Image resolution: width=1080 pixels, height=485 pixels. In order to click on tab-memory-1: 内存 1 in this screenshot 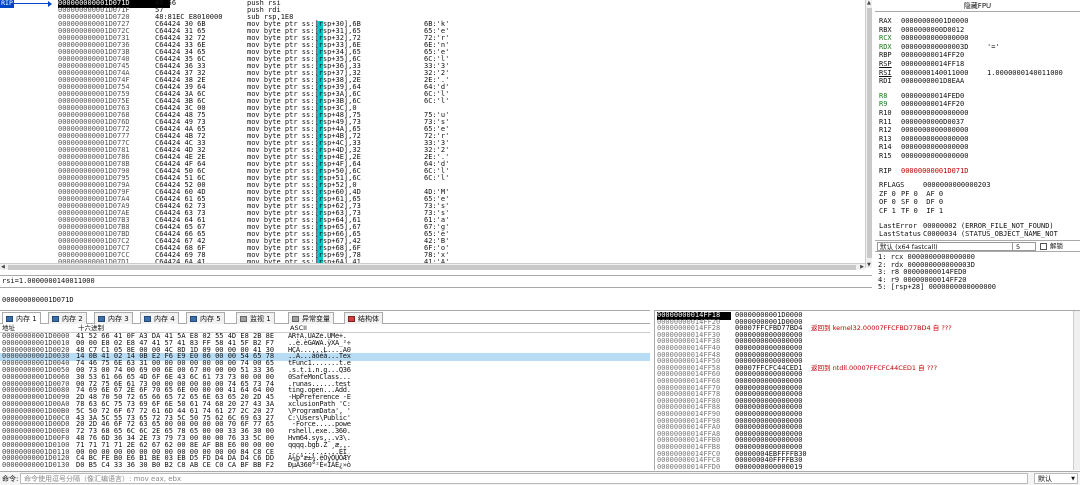, I will do `click(21, 318)`.